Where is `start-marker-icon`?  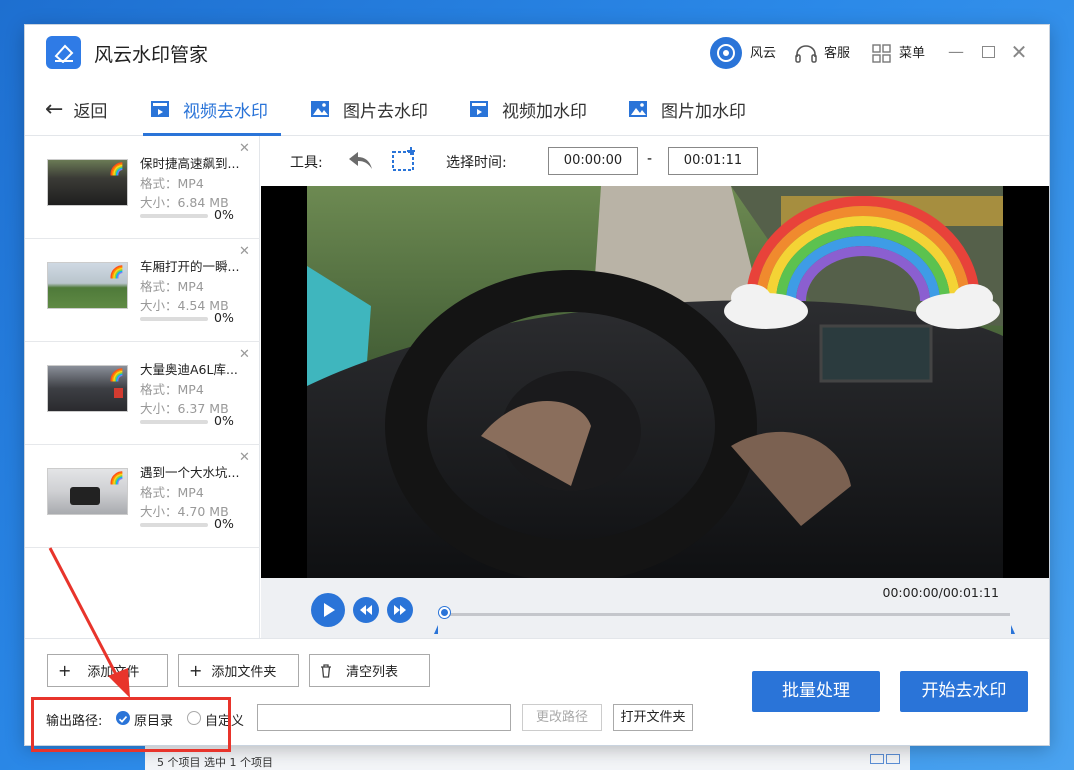 start-marker-icon is located at coordinates (438, 628).